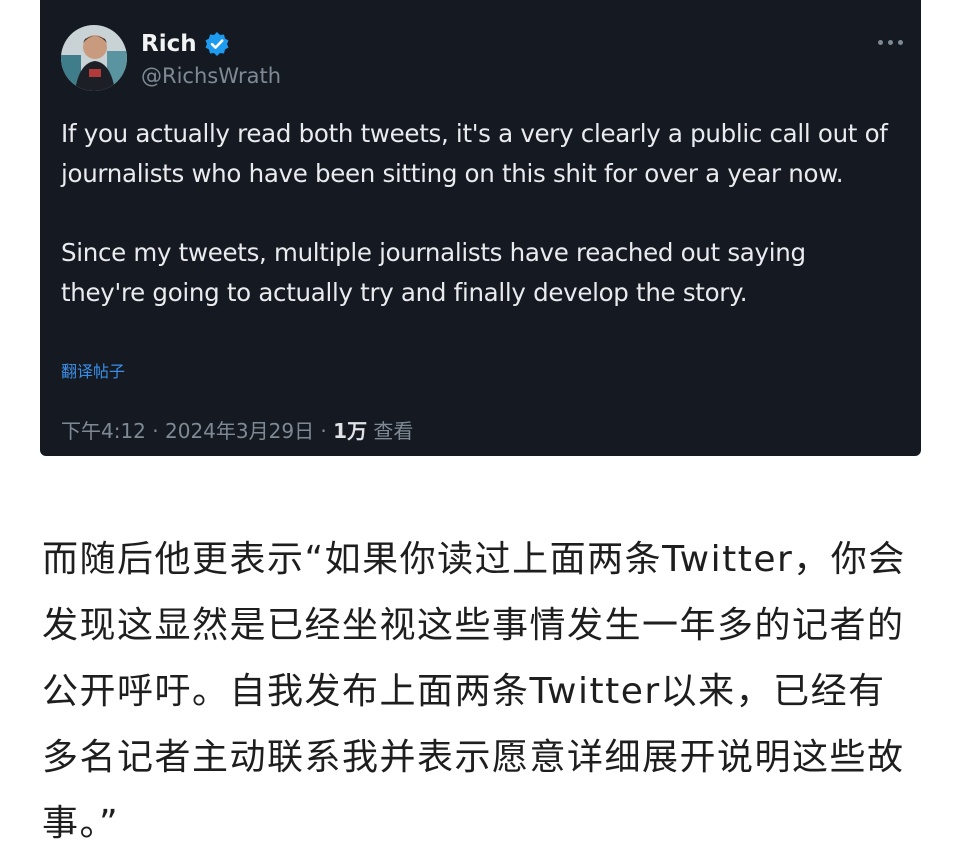 This screenshot has width=960, height=866. I want to click on user-handle: @RichsWrath, so click(211, 76).